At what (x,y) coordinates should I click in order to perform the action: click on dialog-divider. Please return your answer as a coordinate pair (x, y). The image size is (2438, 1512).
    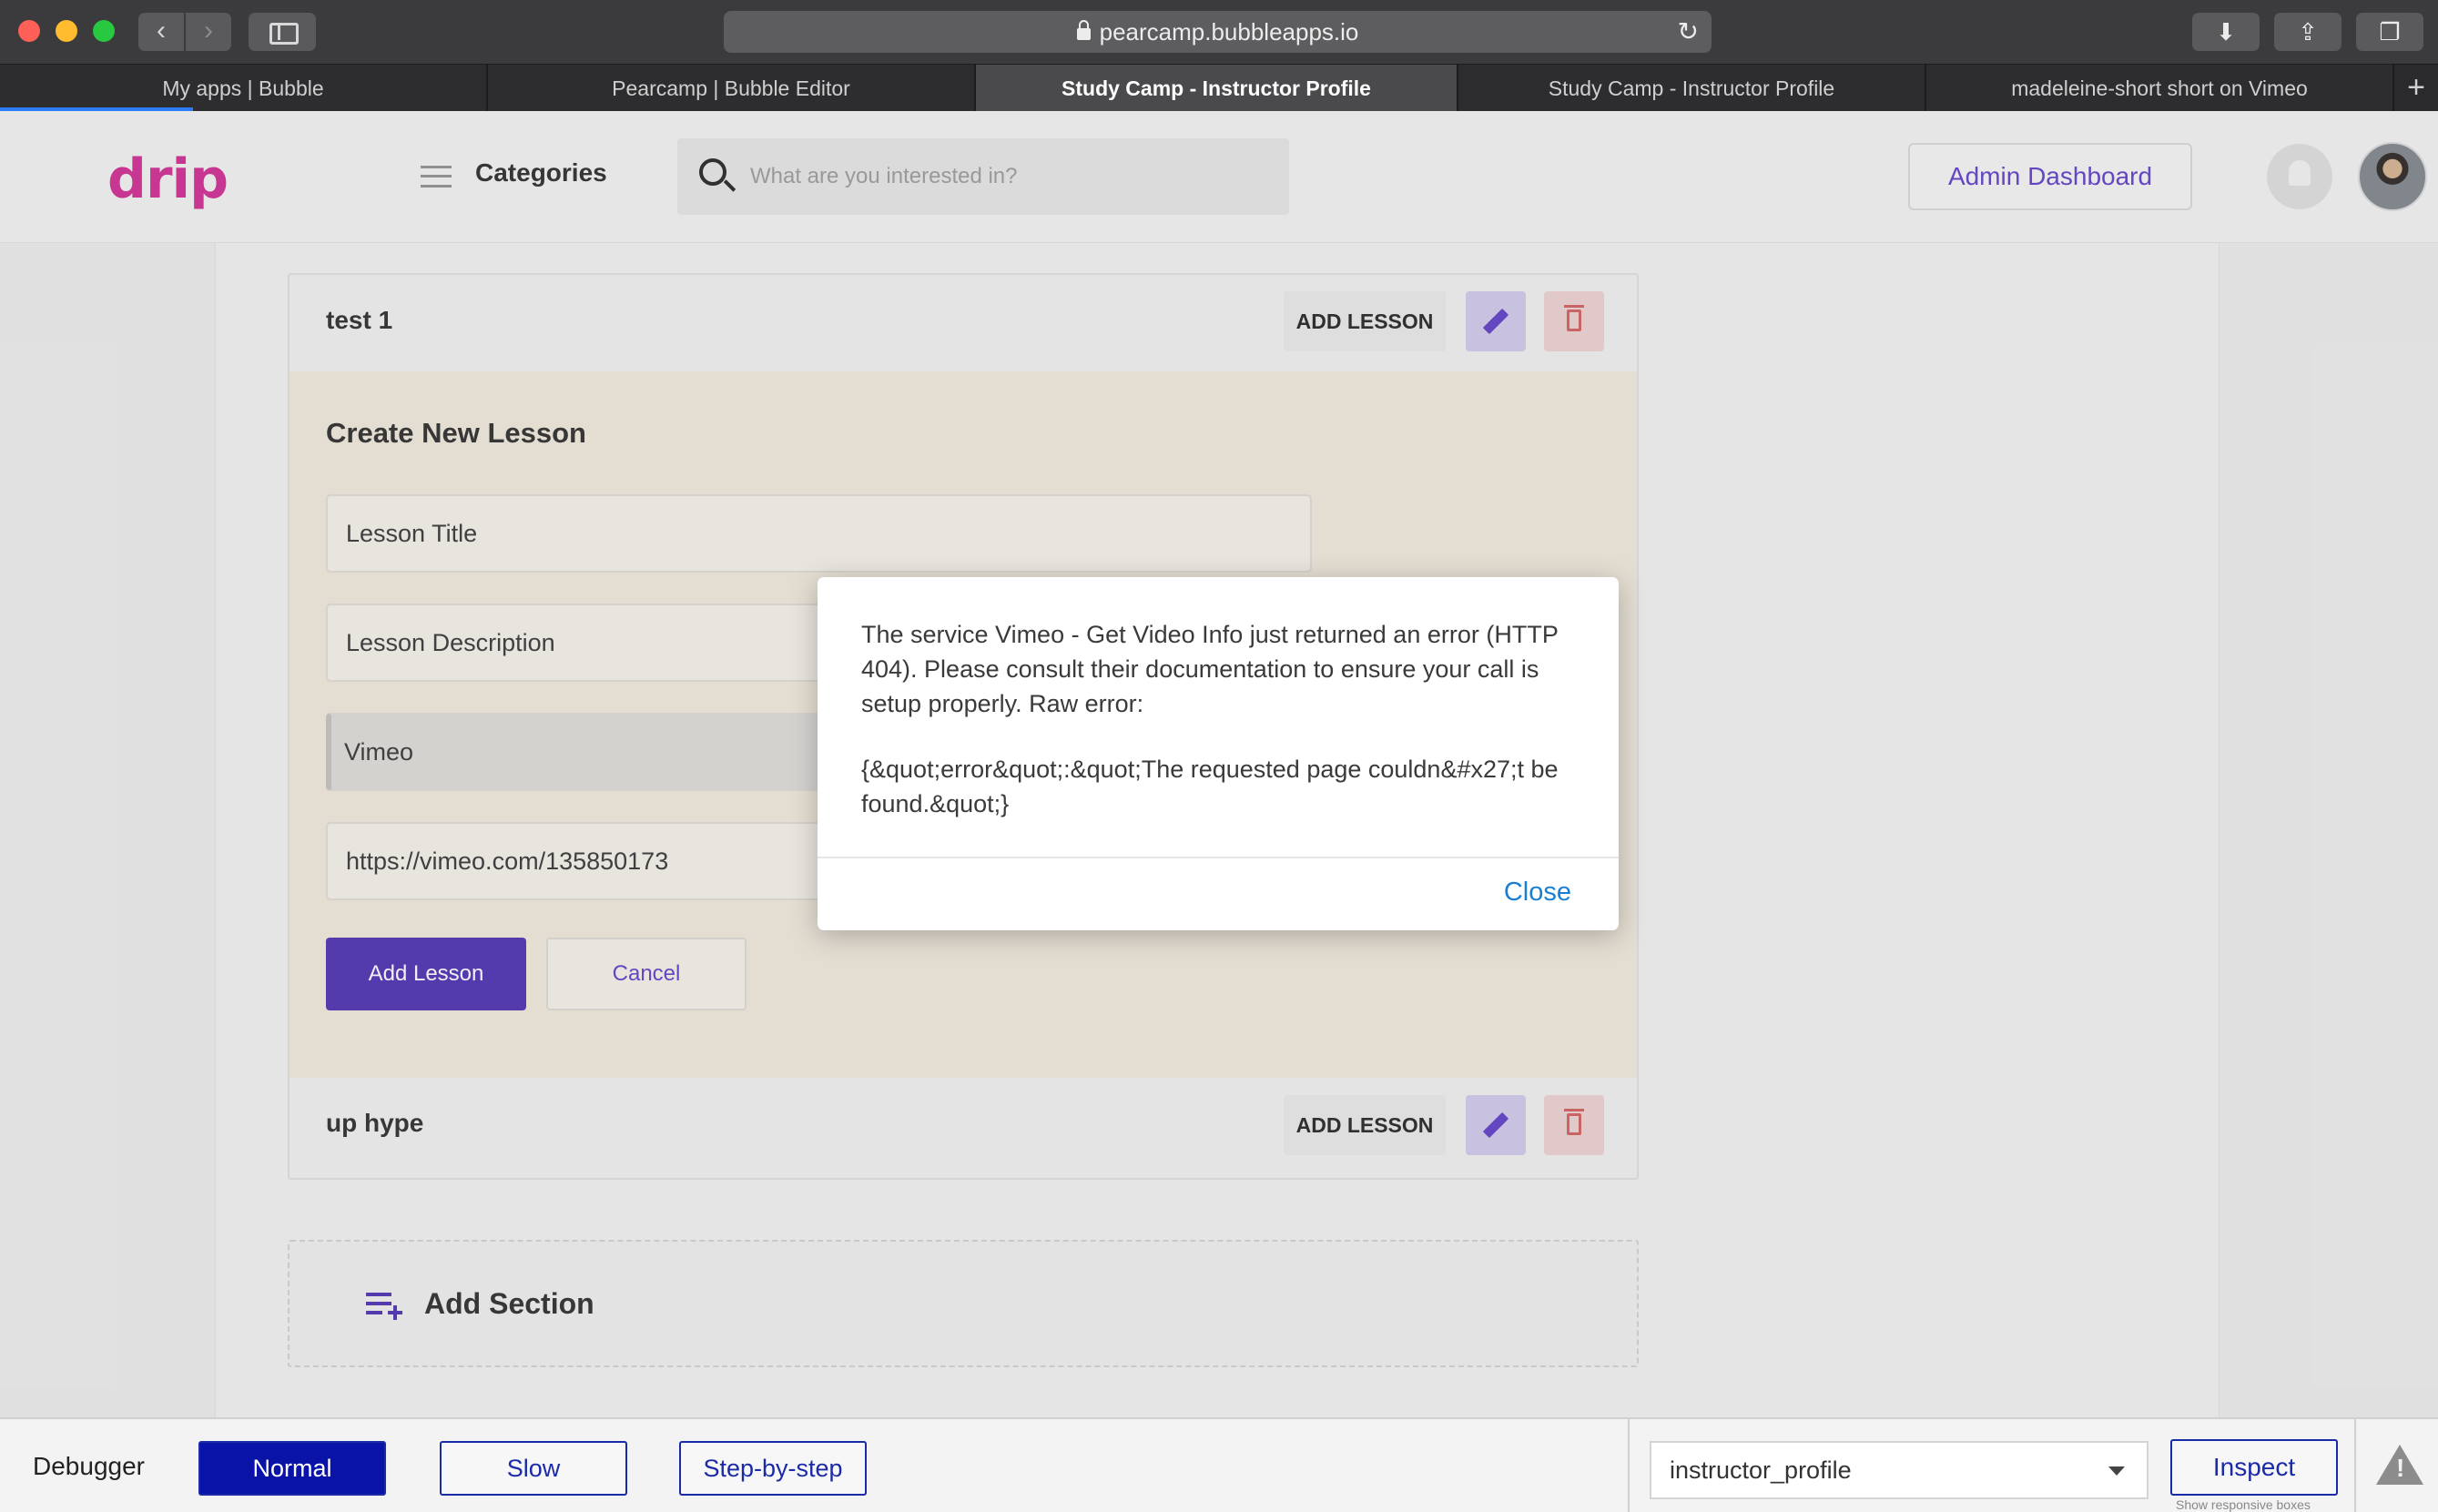
    Looking at the image, I should click on (1218, 857).